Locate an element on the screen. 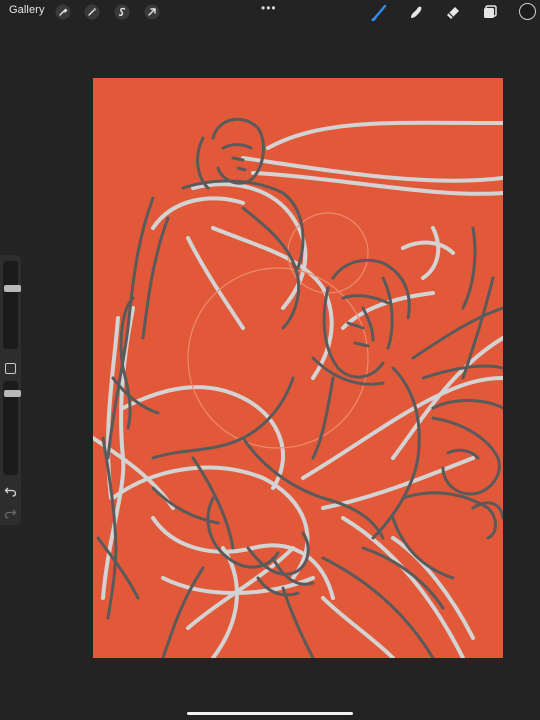  left-sidebar is located at coordinates (10, 390).